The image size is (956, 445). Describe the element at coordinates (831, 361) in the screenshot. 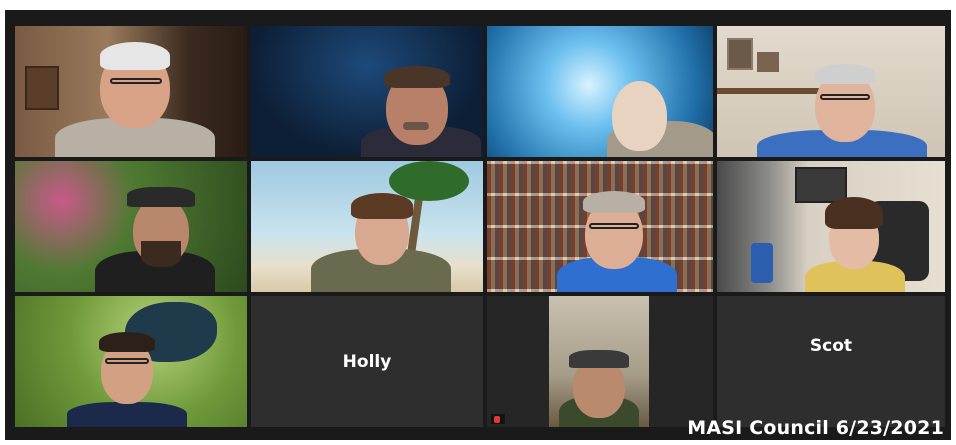

I see `video-tile-12: Scot` at that location.